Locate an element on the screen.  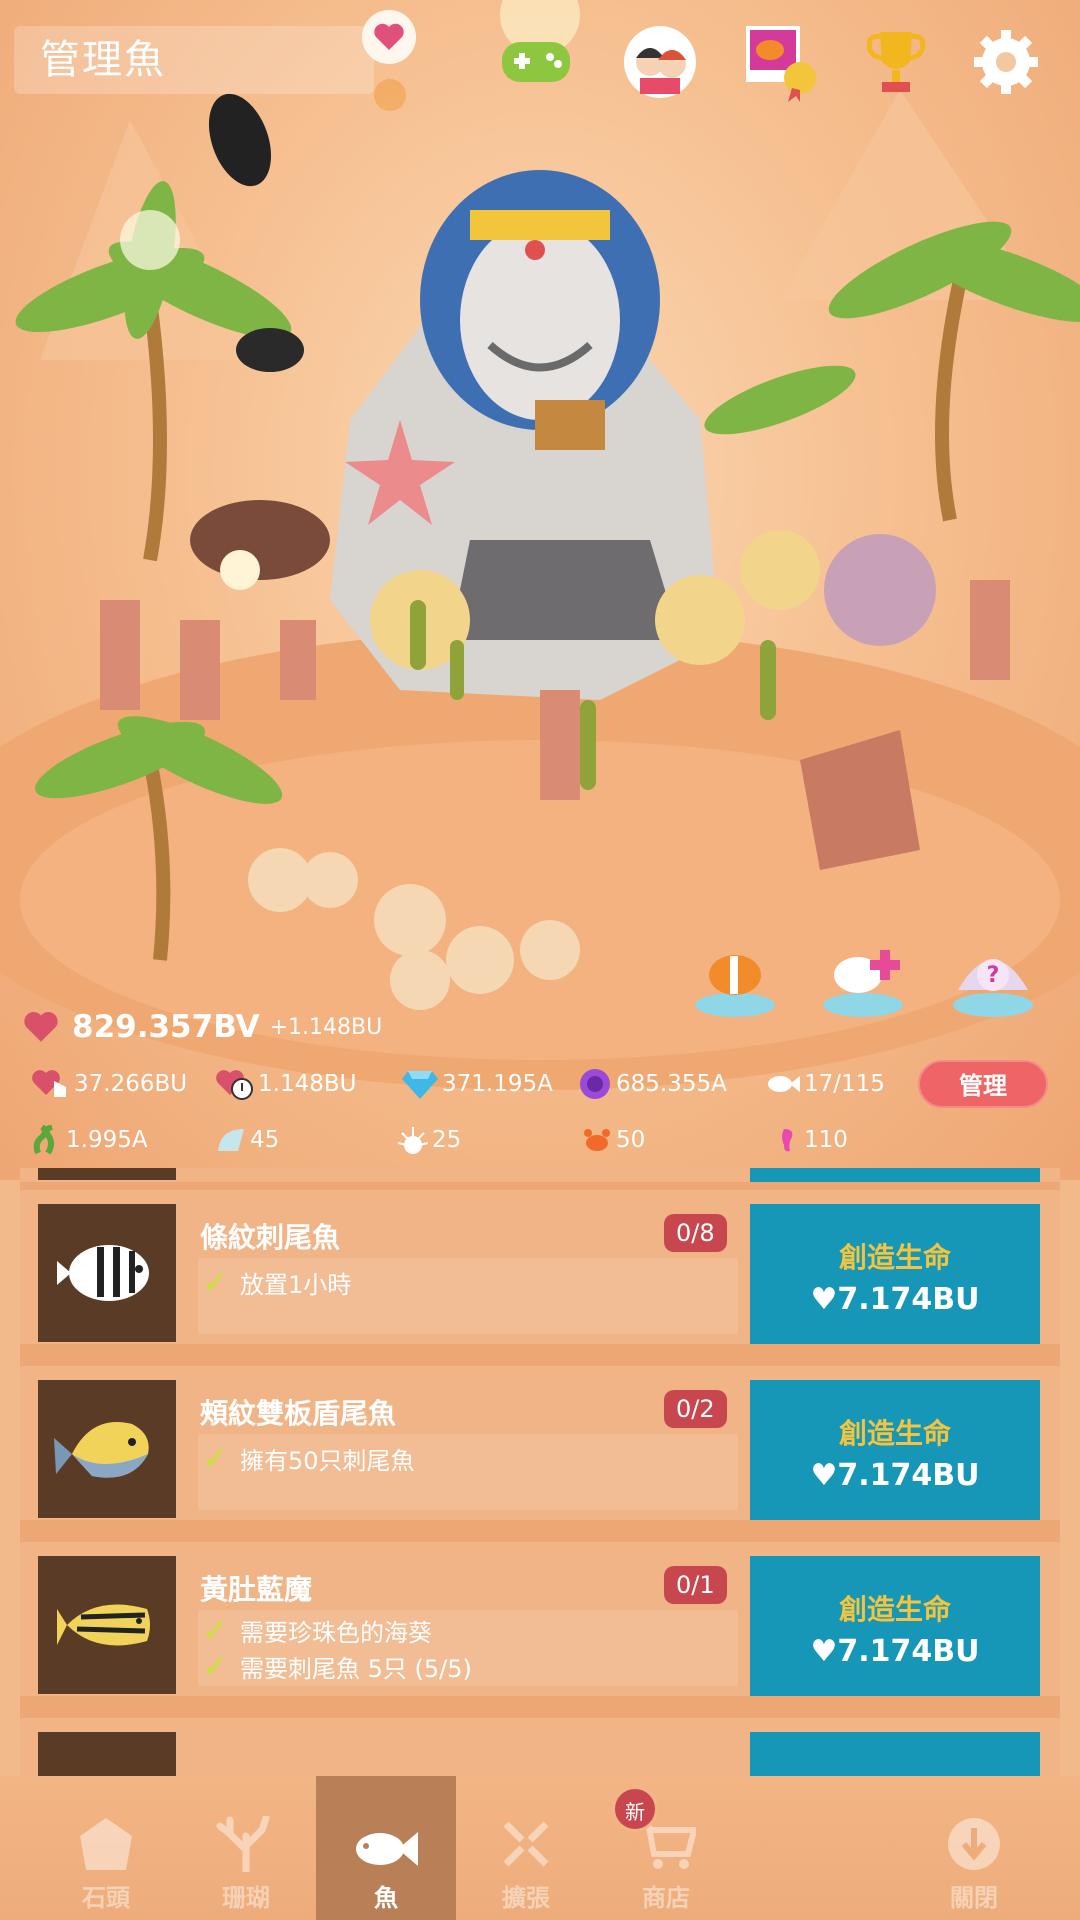
new-badge: 新 is located at coordinates (635, 1809).